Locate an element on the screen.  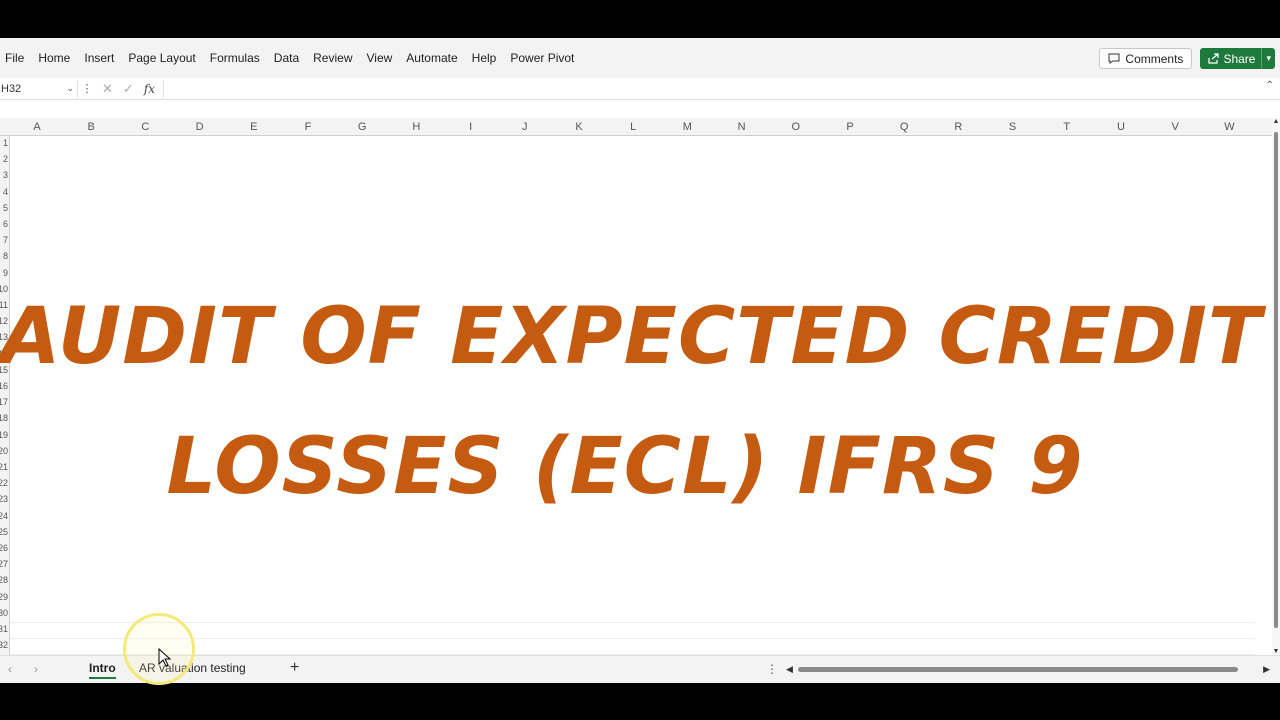
insert-function-icon: fx is located at coordinates (149, 89).